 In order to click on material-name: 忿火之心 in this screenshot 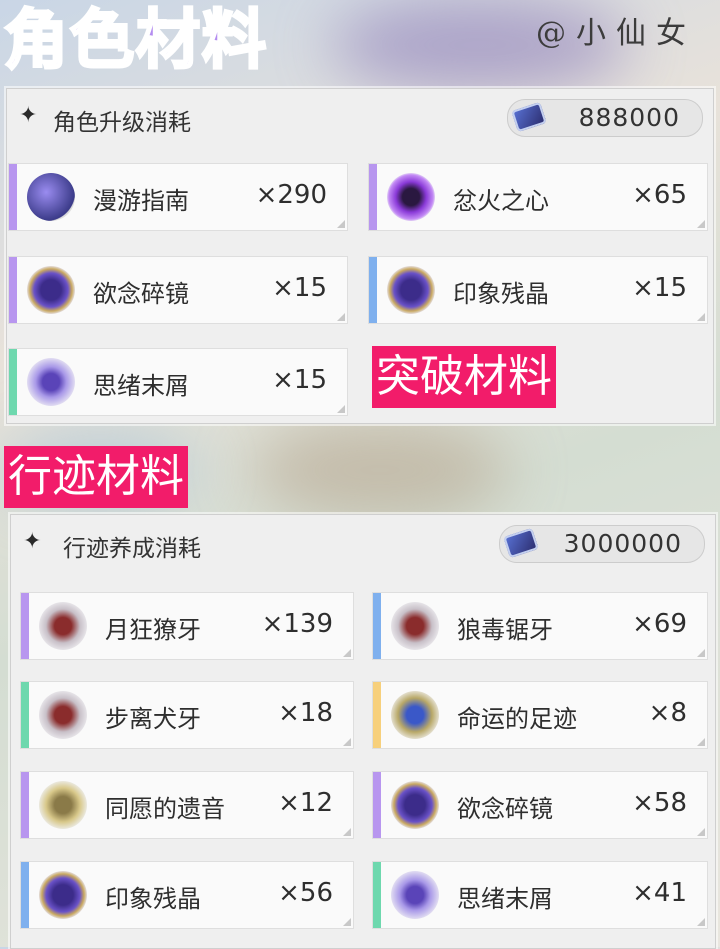, I will do `click(501, 201)`.